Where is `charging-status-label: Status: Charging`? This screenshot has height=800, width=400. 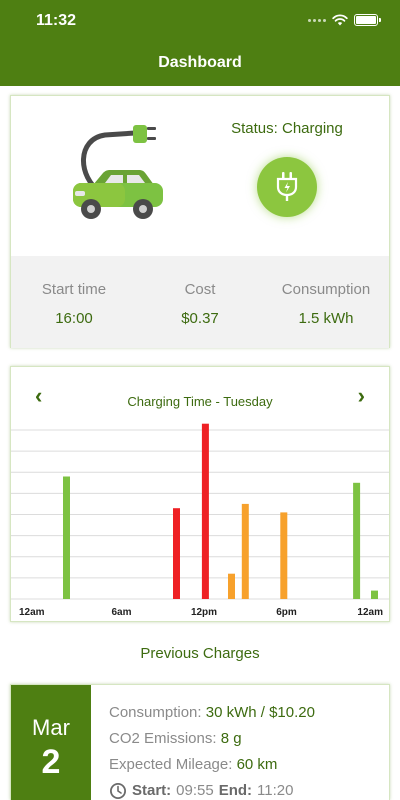 charging-status-label: Status: Charging is located at coordinates (287, 128).